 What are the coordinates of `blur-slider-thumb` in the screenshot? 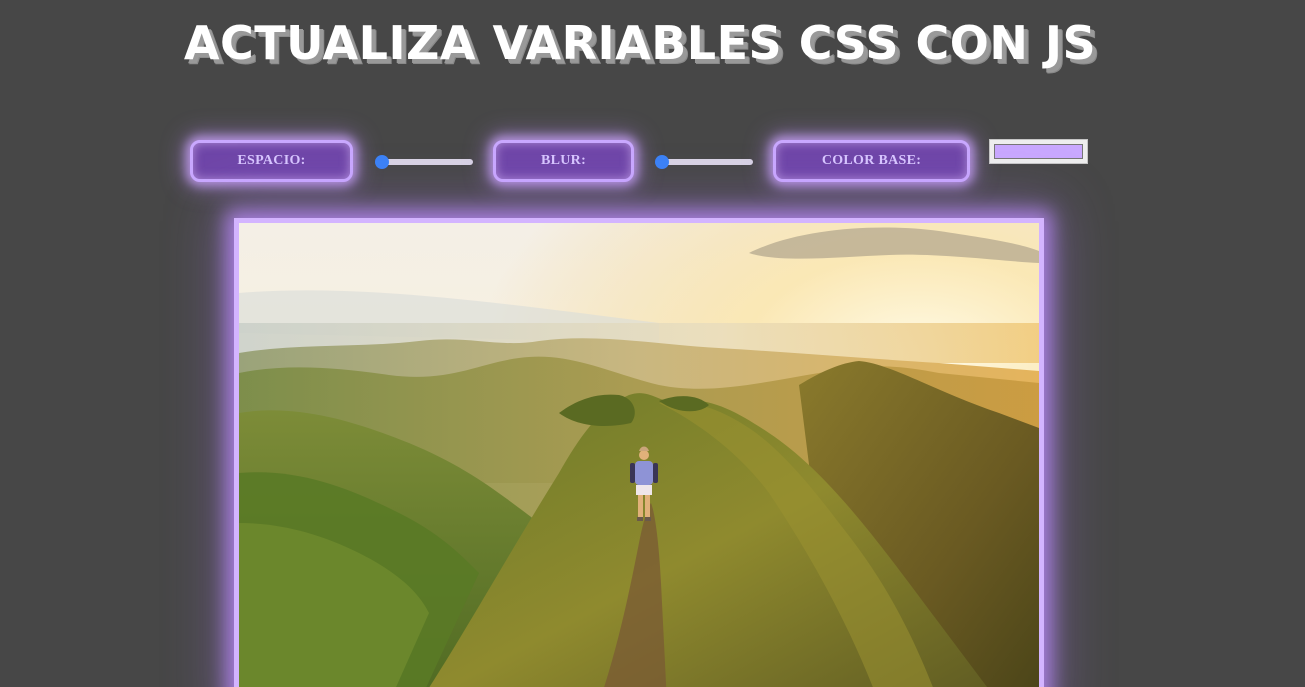 It's located at (662, 162).